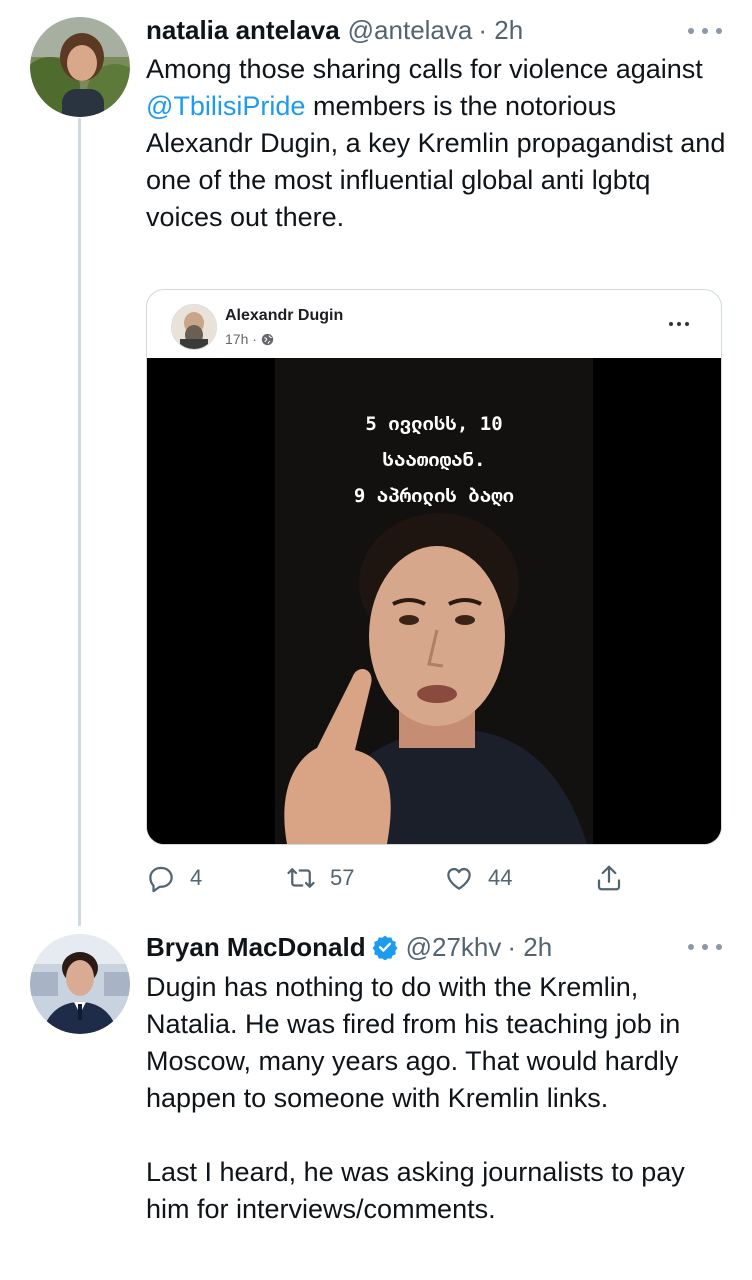  What do you see at coordinates (320, 878) in the screenshot?
I see `retweet-button: 57` at bounding box center [320, 878].